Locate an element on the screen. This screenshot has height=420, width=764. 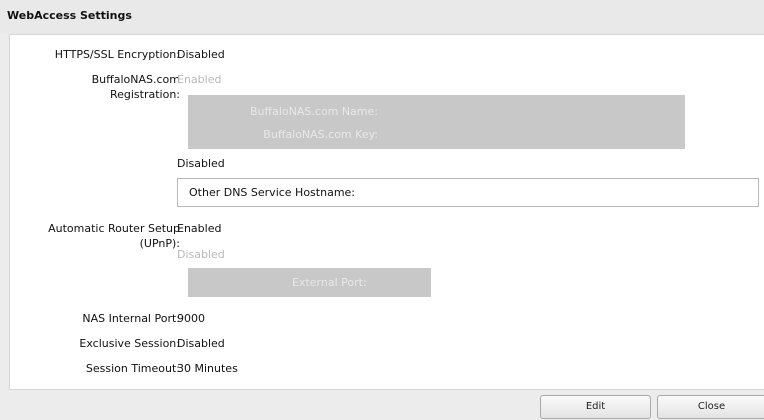
nas-port-label: NAS Internal Port: is located at coordinates (131, 318).